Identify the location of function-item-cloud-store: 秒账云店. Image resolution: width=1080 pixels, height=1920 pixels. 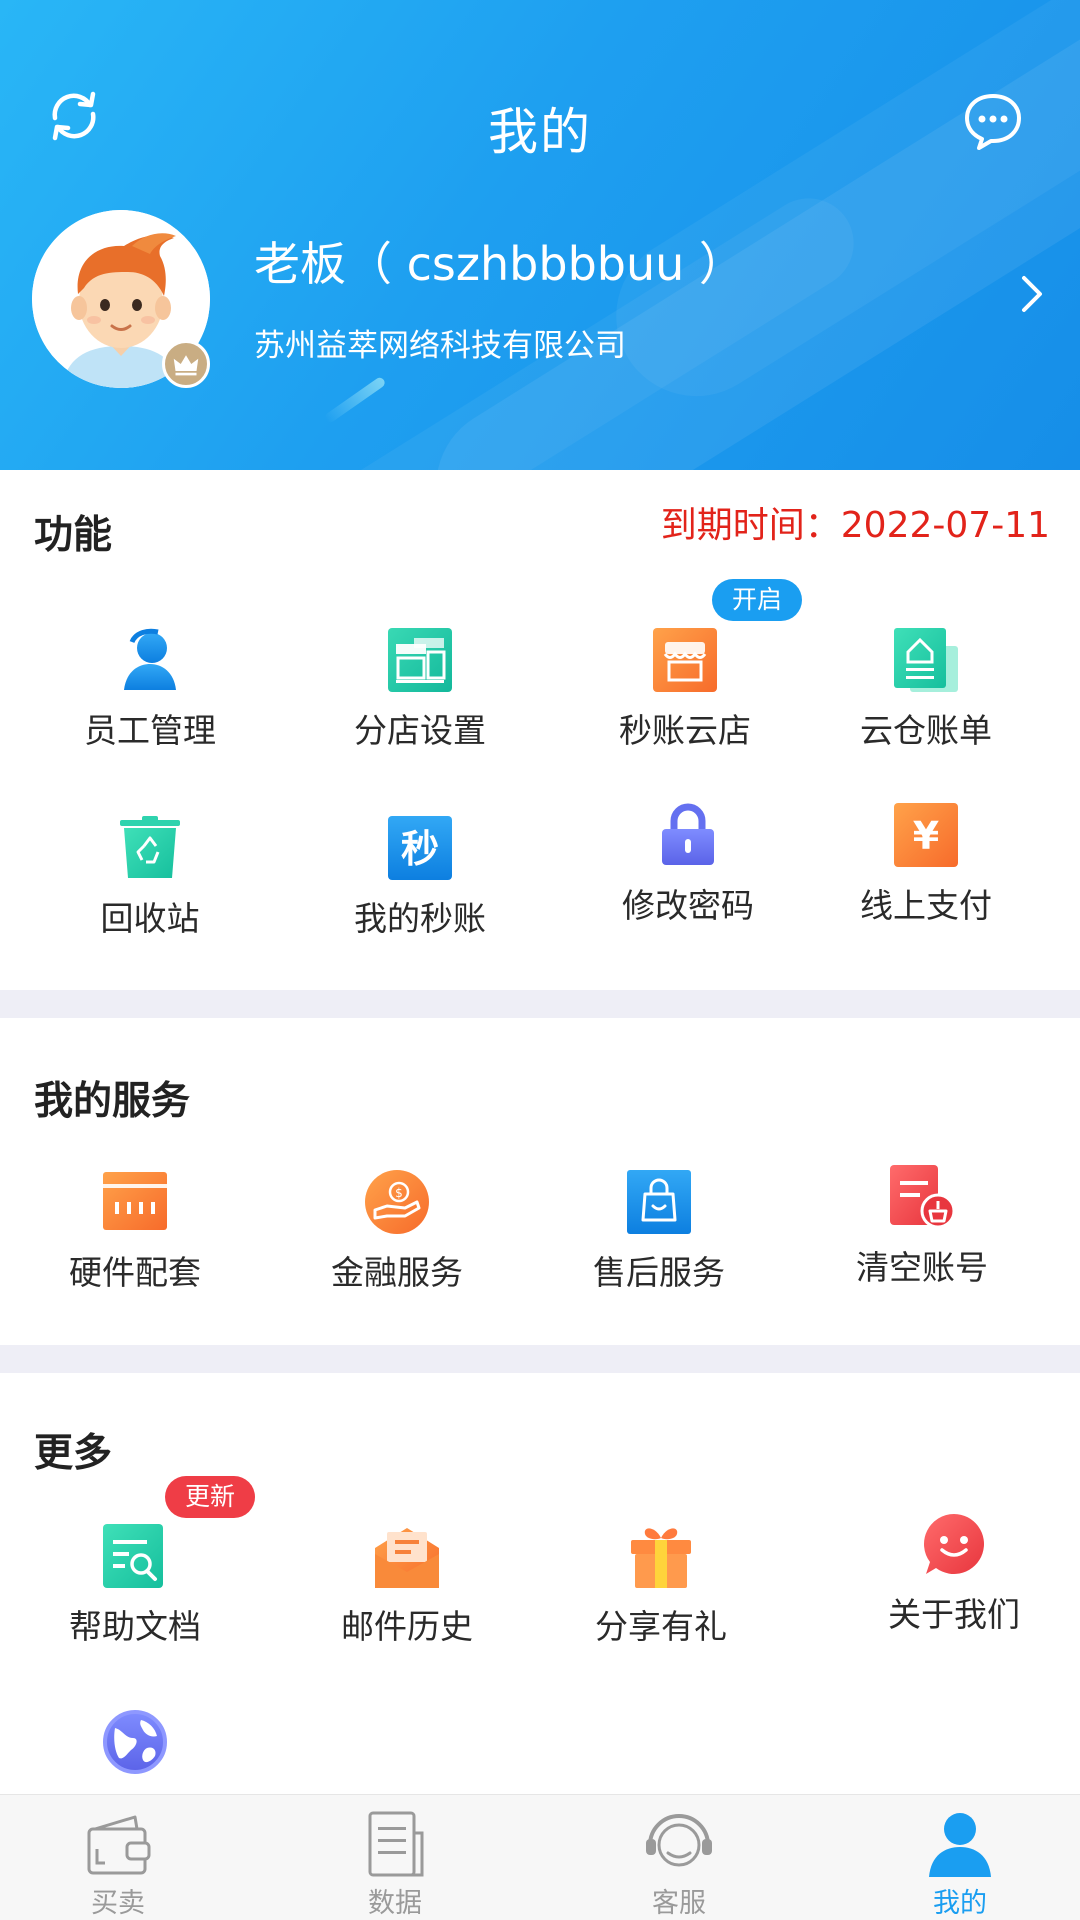
(685, 690).